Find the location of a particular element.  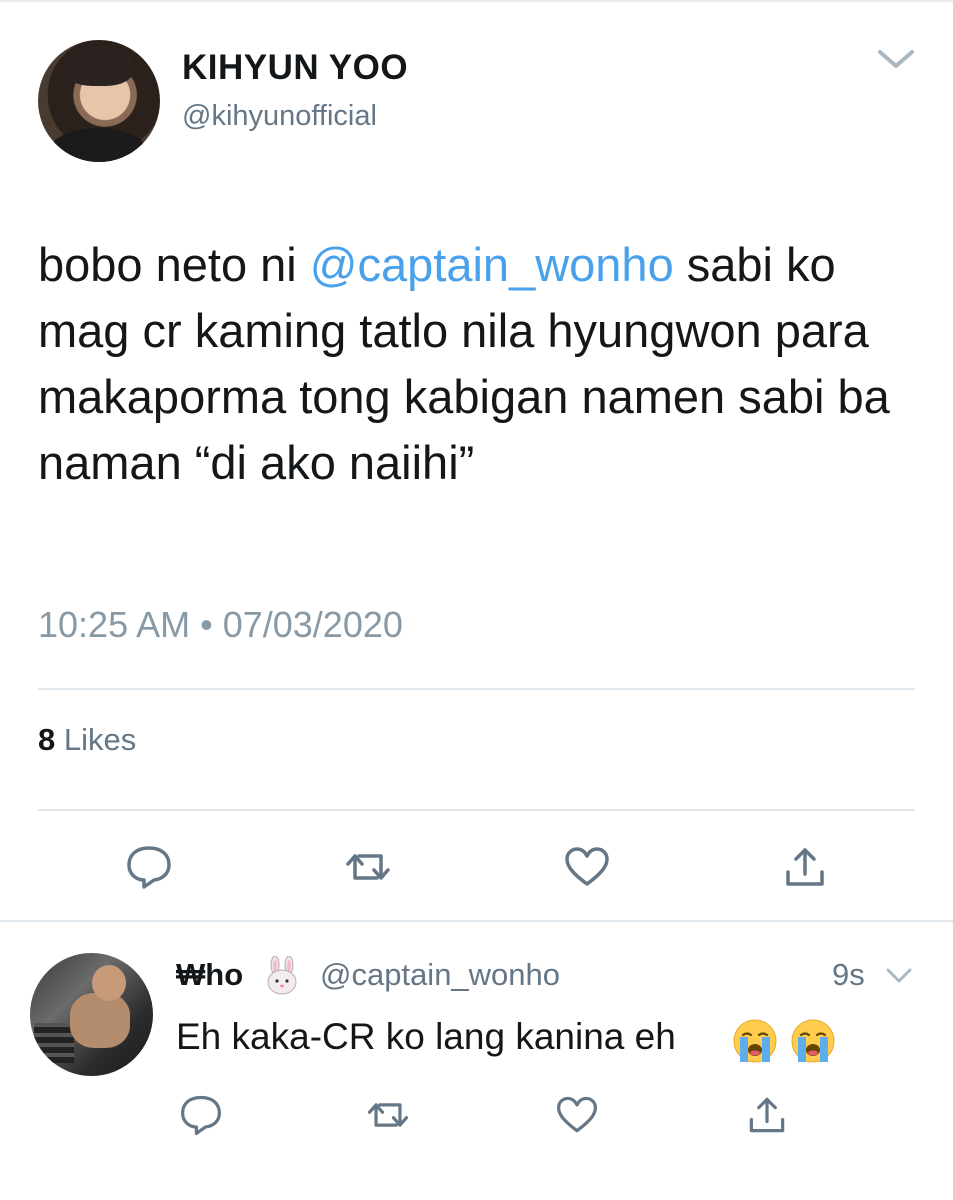

avatar-arm is located at coordinates (100, 1020).